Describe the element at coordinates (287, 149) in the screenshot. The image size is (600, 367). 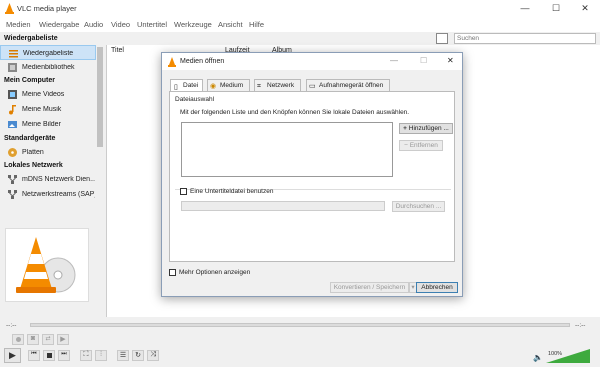
I see `file-list` at that location.